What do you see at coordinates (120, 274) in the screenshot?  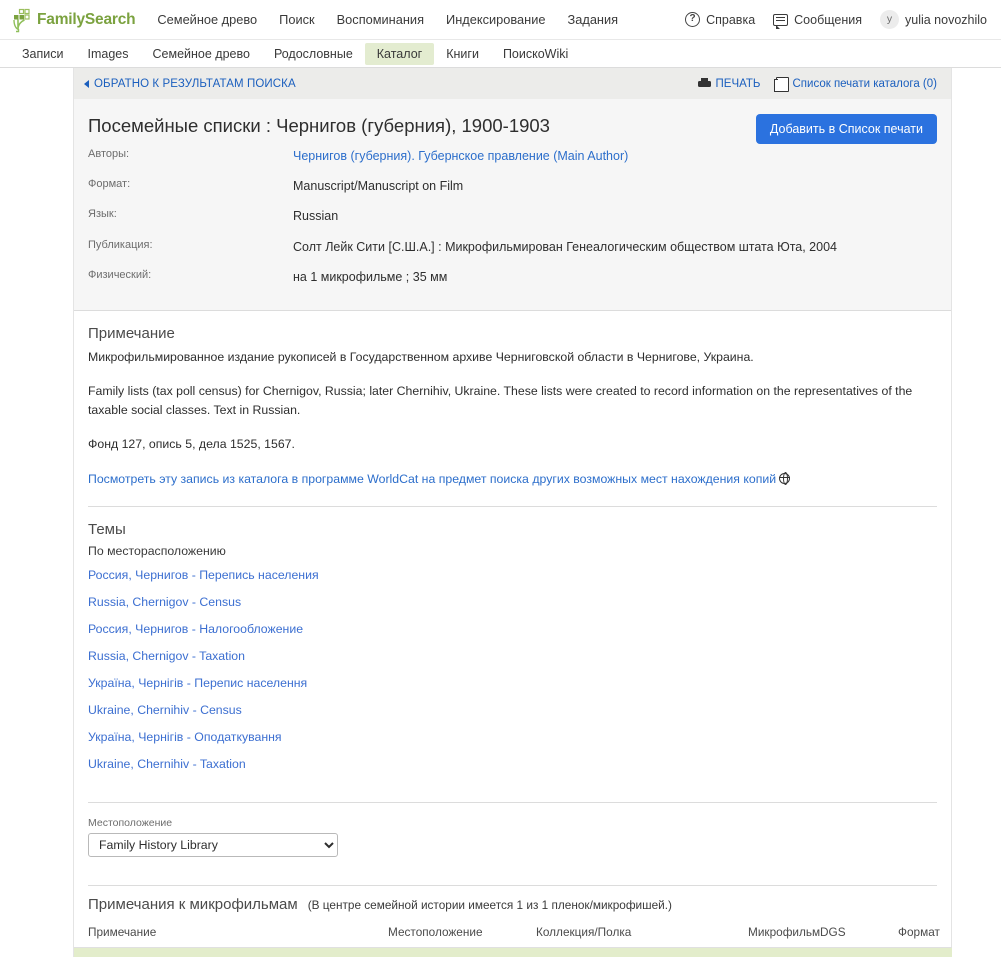 I see `metadata-label-physical: Физический:` at bounding box center [120, 274].